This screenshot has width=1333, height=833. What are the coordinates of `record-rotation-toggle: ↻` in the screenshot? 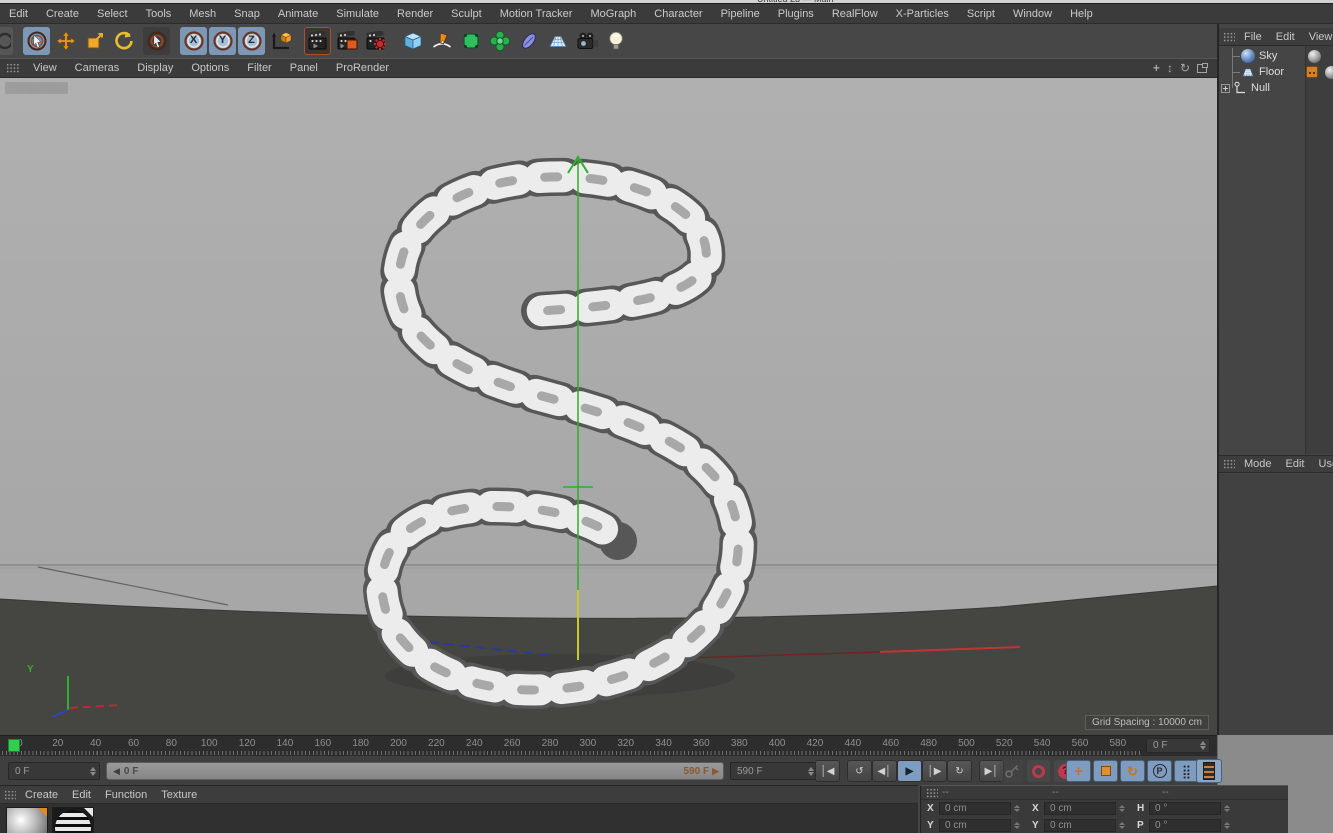 It's located at (1132, 771).